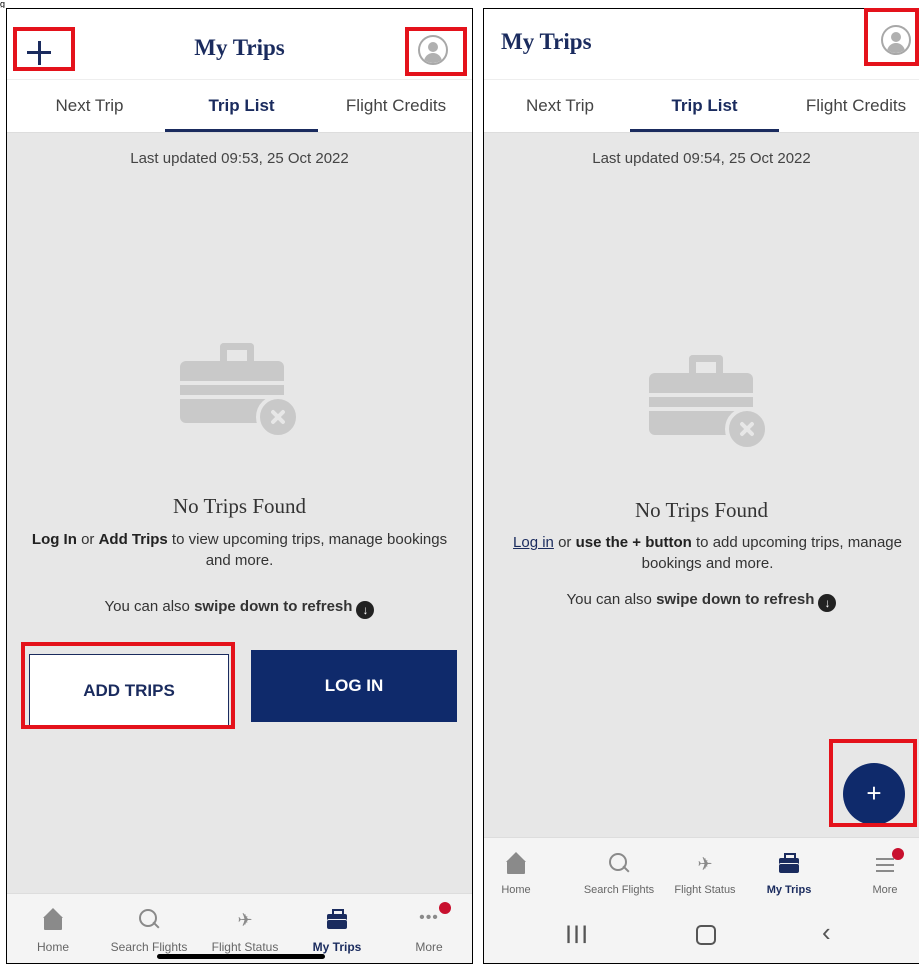 The height and width of the screenshot is (964, 919). What do you see at coordinates (429, 917) in the screenshot?
I see `more-dots-icon: •••` at bounding box center [429, 917].